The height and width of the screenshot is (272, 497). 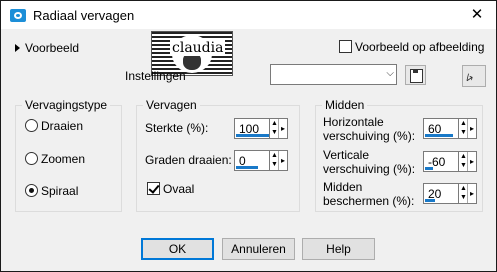 I want to click on radio-spiraal: Spiraal, so click(x=51, y=191).